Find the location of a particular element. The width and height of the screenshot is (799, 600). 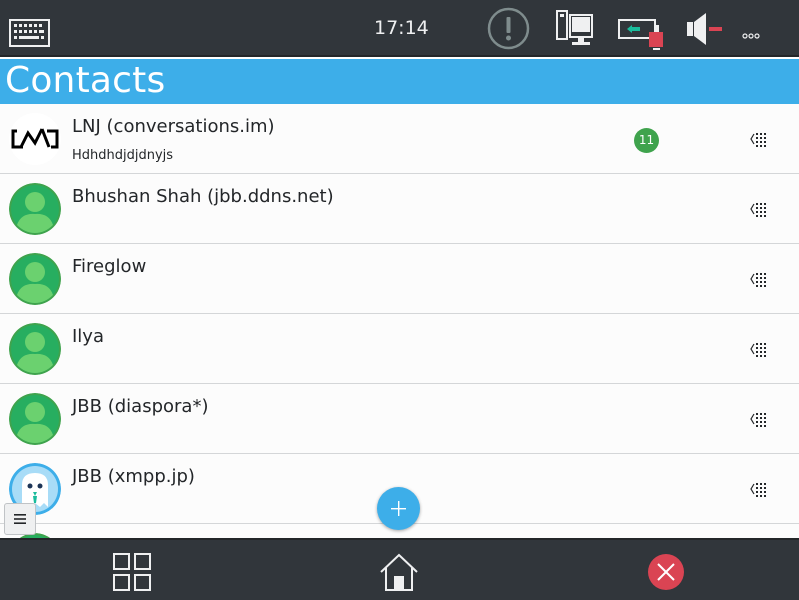

contact-row: JBB (diaspora*) is located at coordinates (399, 419).